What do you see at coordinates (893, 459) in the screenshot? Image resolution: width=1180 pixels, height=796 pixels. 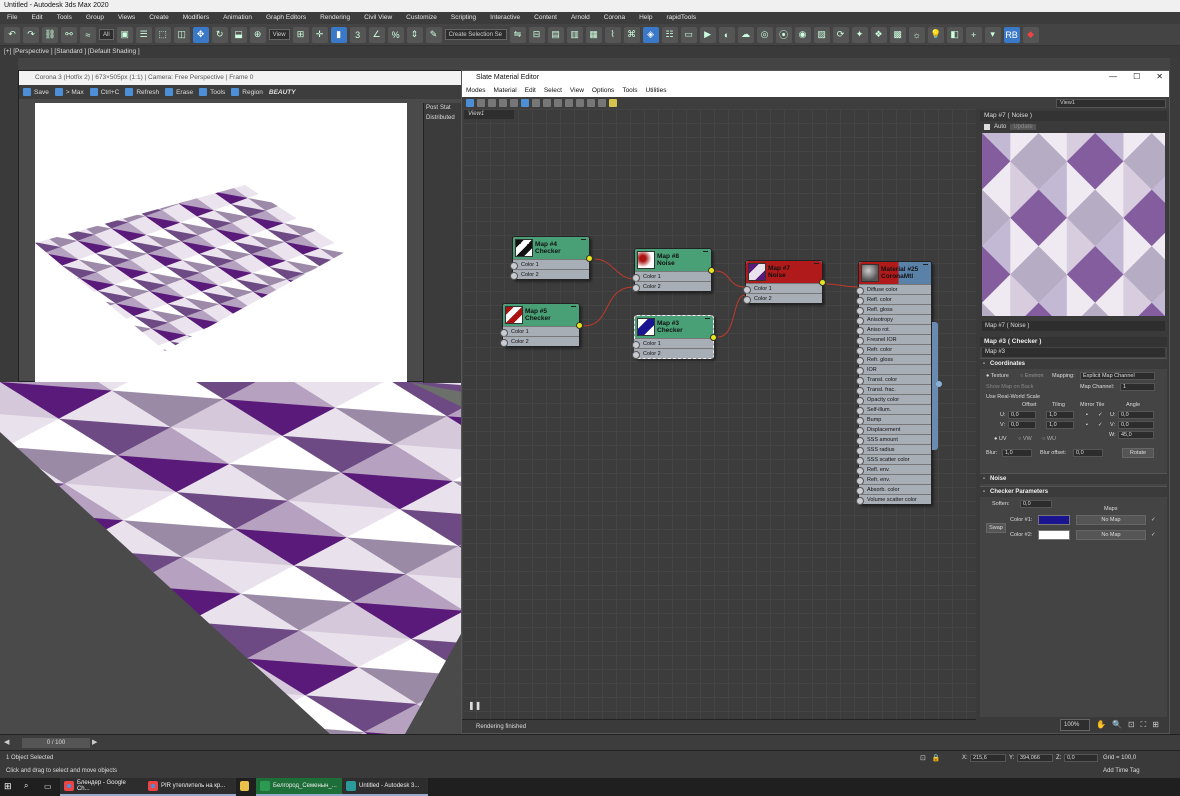 I see `material-slot: SSS scatter color` at bounding box center [893, 459].